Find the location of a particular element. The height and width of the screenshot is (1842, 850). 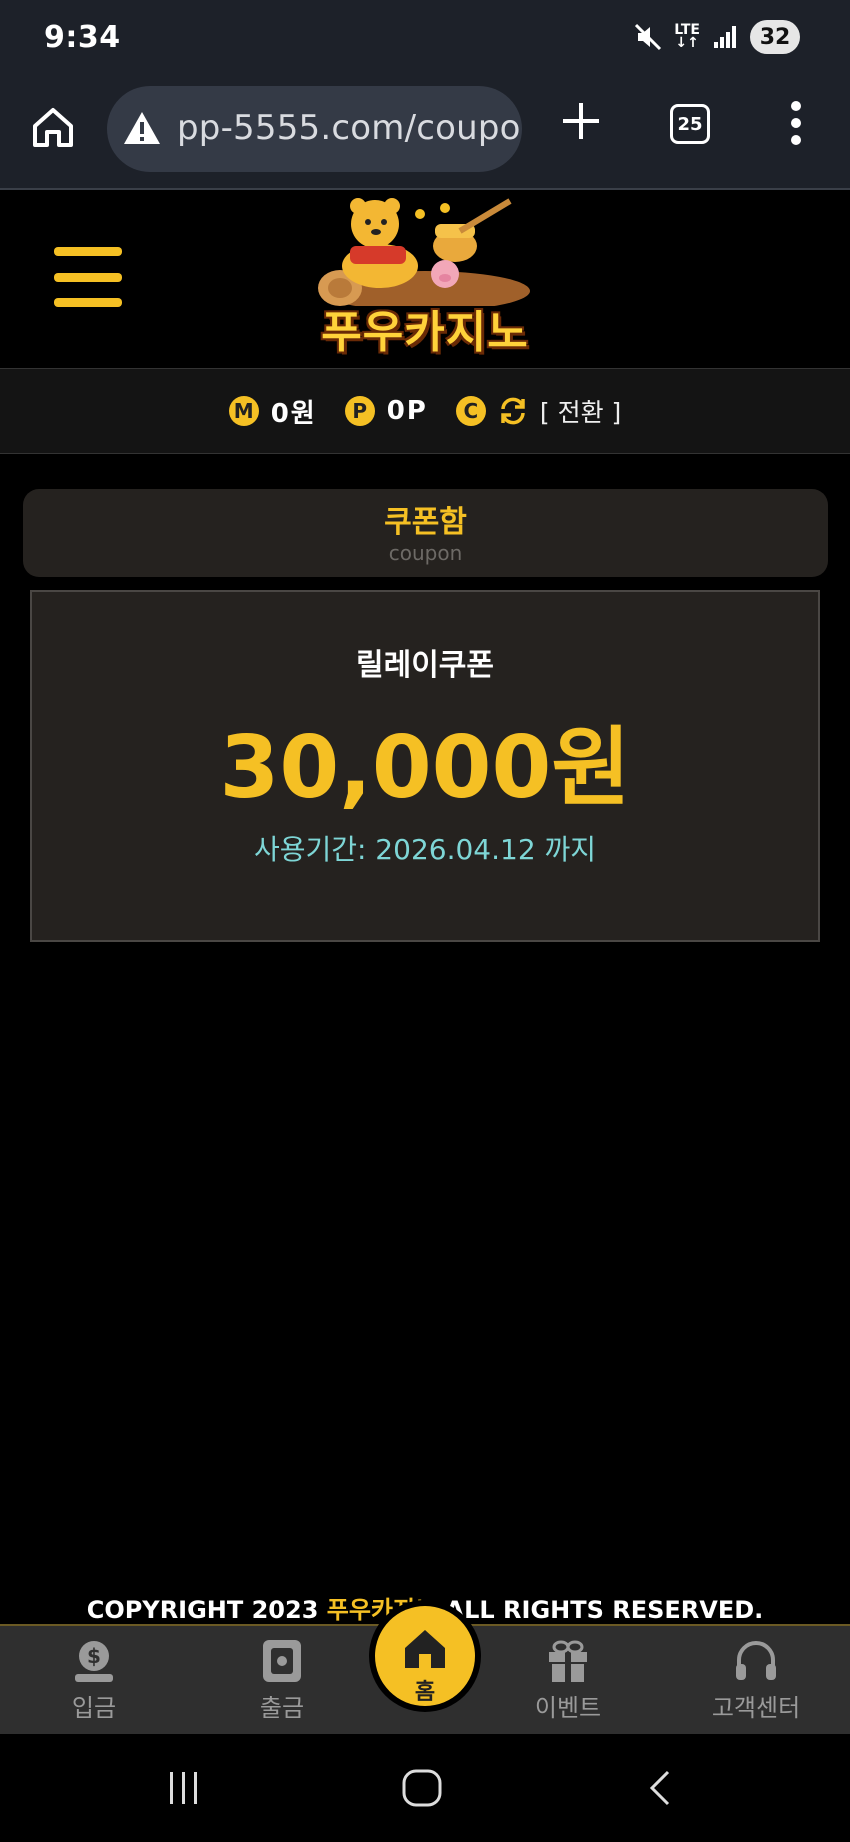

withdraw-icon is located at coordinates (282, 1661).